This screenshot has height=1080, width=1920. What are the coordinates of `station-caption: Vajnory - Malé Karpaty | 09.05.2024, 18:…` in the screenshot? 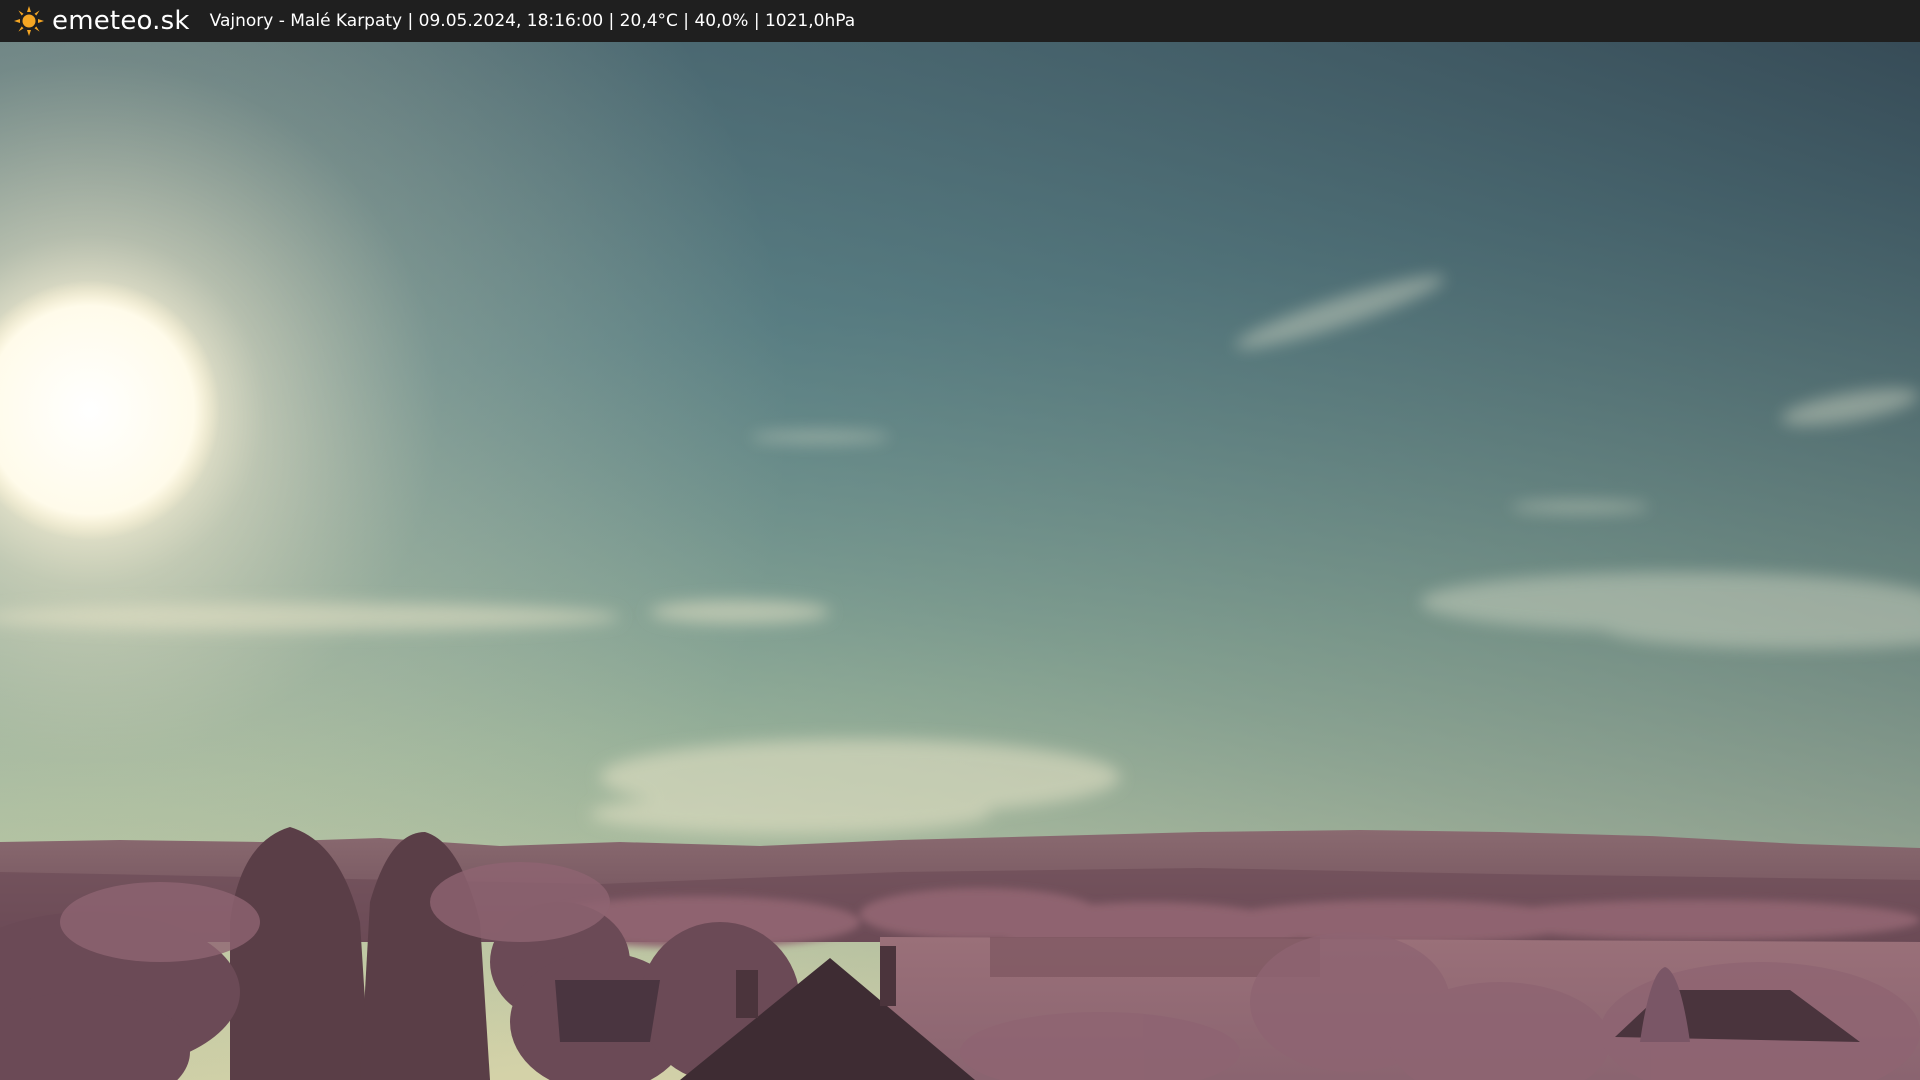 It's located at (532, 21).